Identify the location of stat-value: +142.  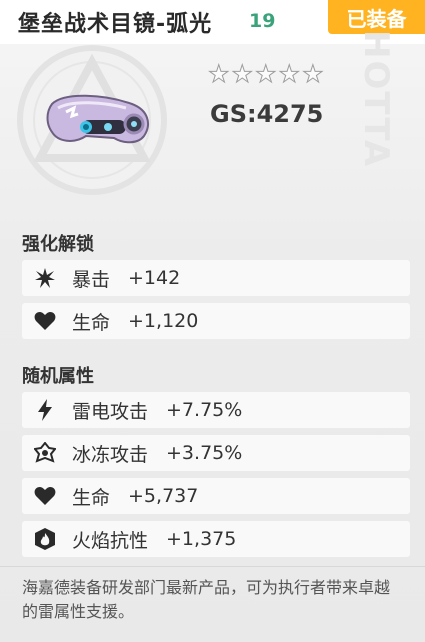
(154, 278).